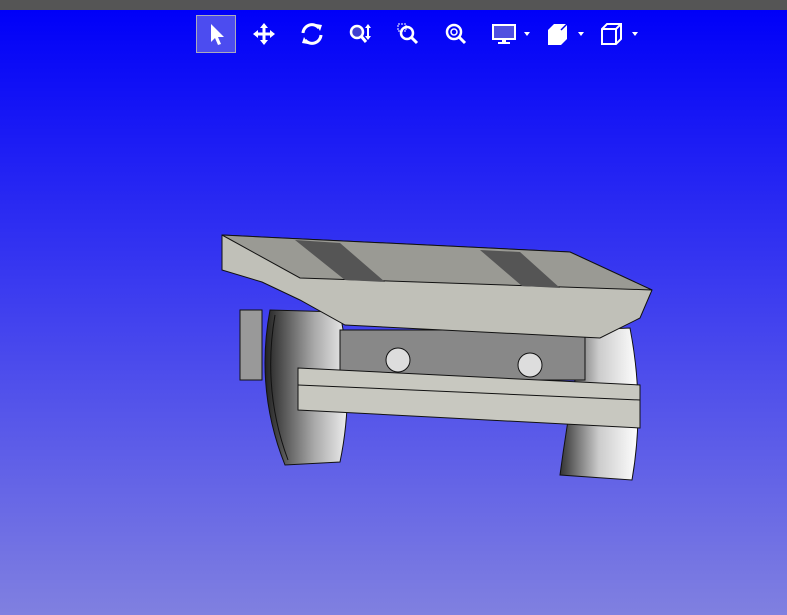 The image size is (787, 615). I want to click on zoom-fit-button, so click(456, 34).